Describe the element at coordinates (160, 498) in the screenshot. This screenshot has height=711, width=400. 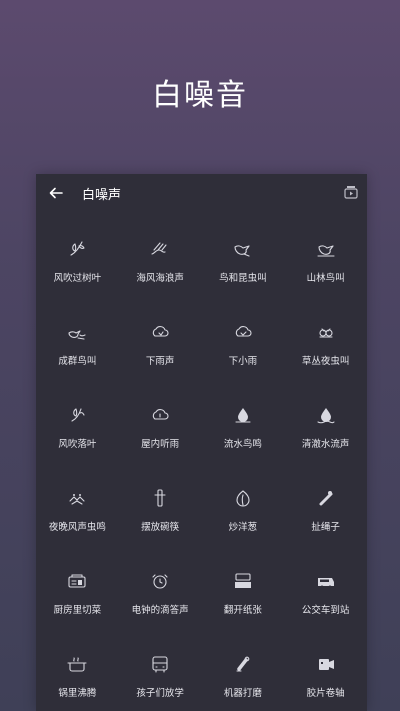
I see `chopsticks-icon` at that location.